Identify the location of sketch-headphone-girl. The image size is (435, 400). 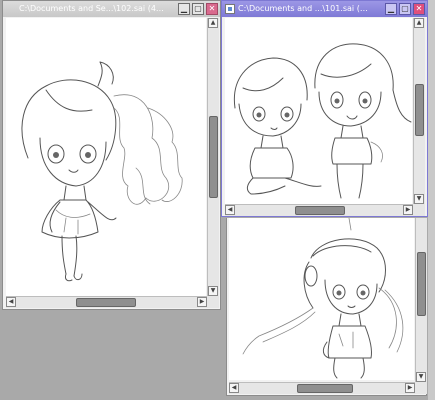
(323, 298).